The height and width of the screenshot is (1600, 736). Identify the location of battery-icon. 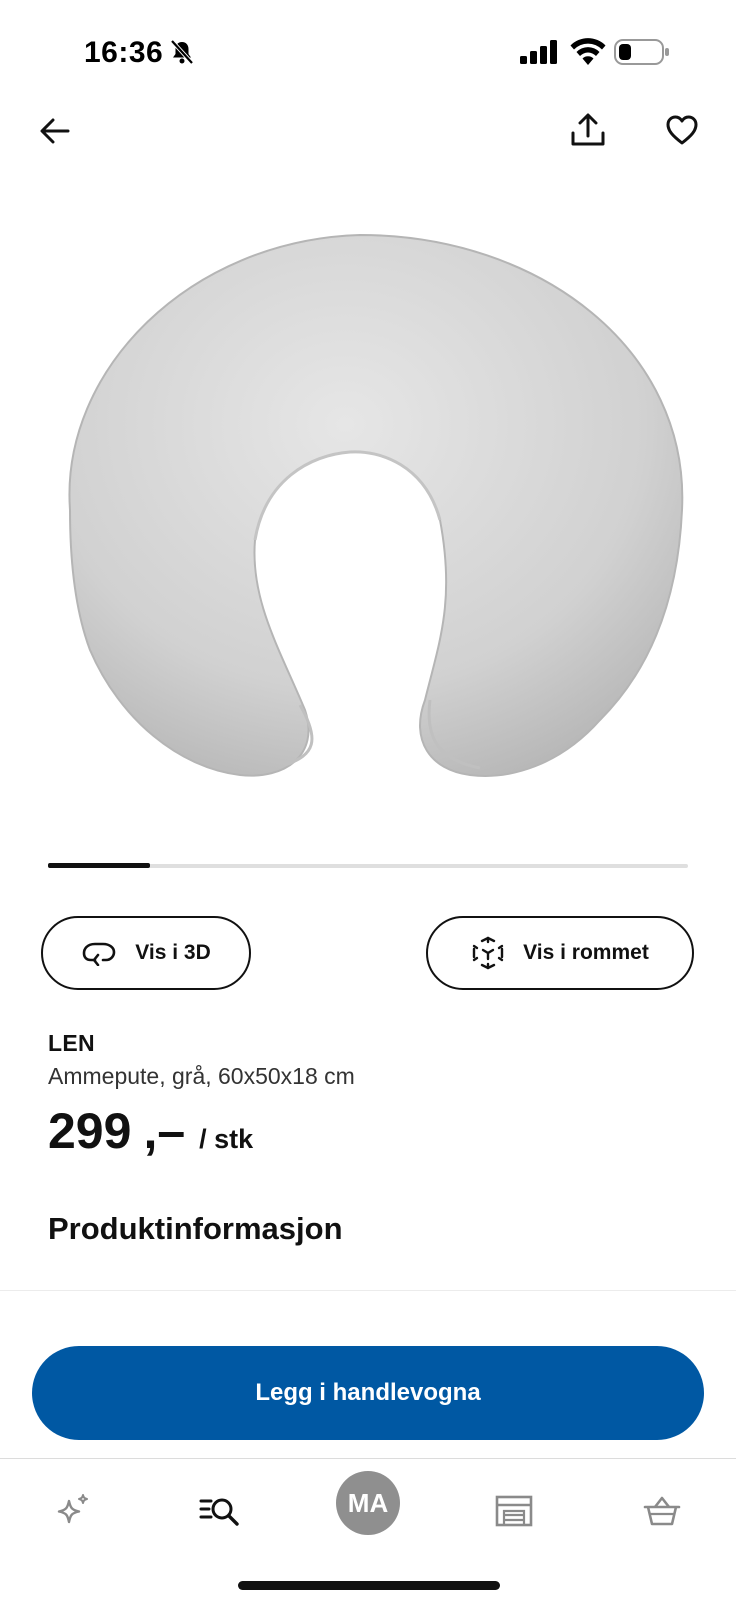
(641, 52).